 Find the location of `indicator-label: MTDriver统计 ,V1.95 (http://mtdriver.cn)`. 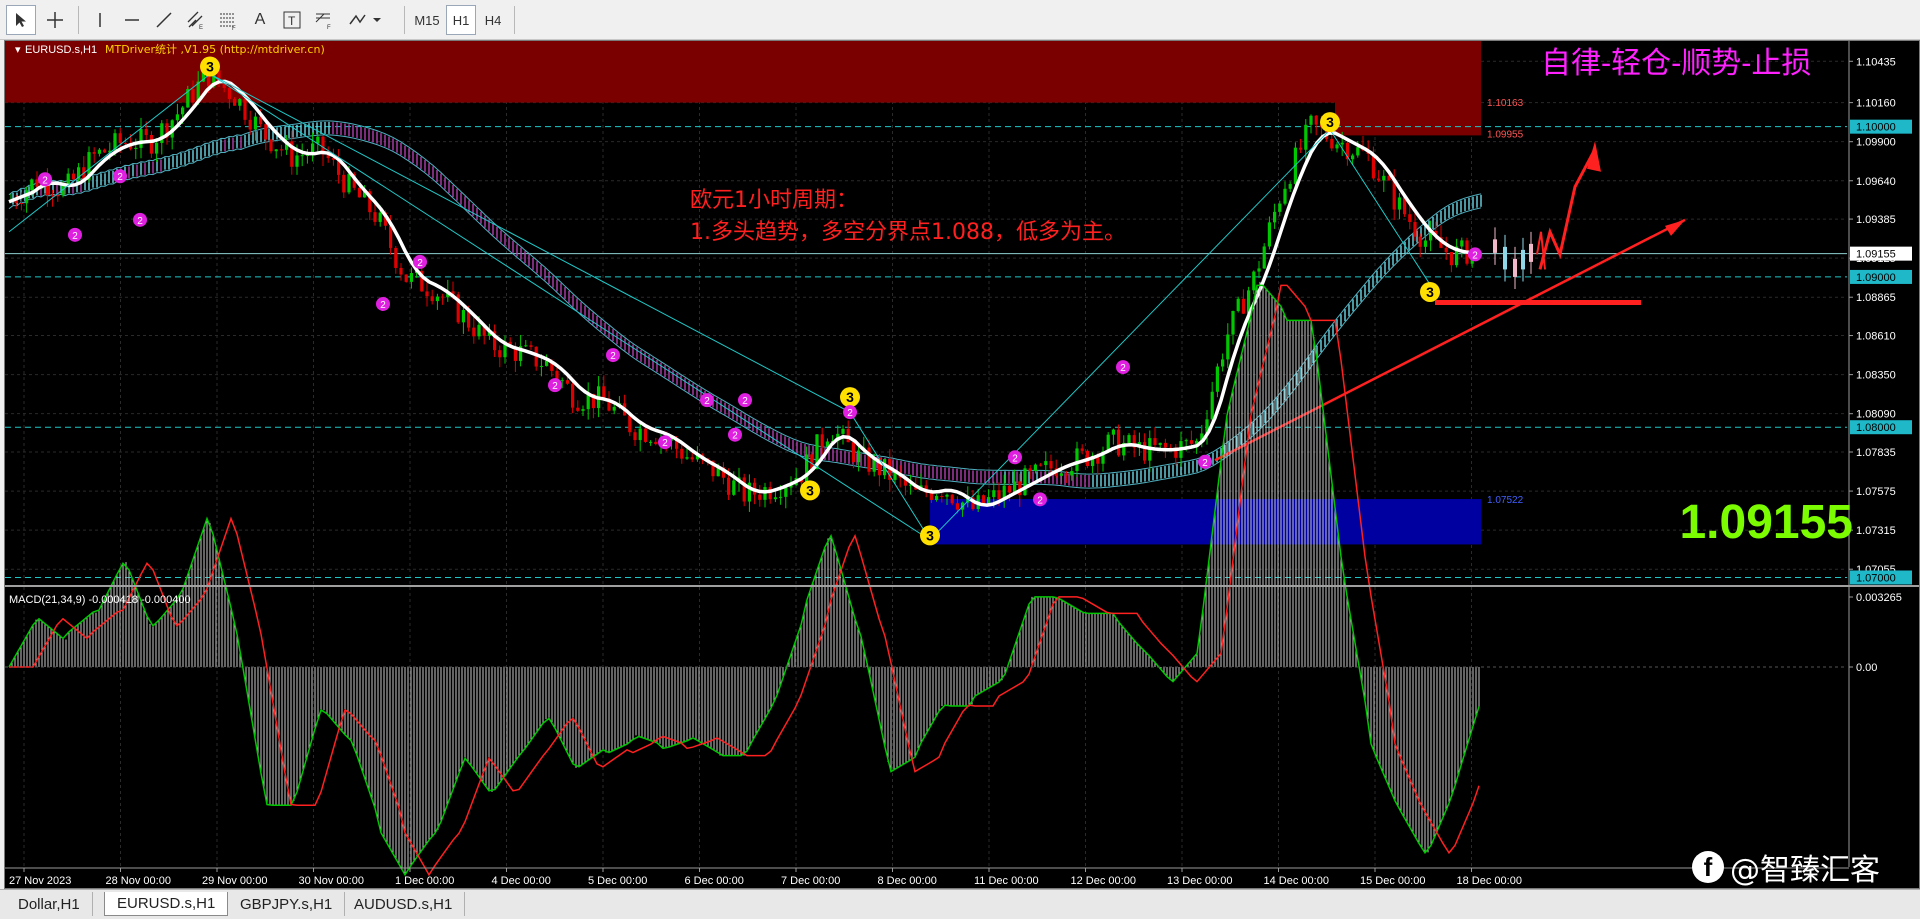

indicator-label: MTDriver统计 ,V1.95 (http://mtdriver.cn) is located at coordinates (215, 49).